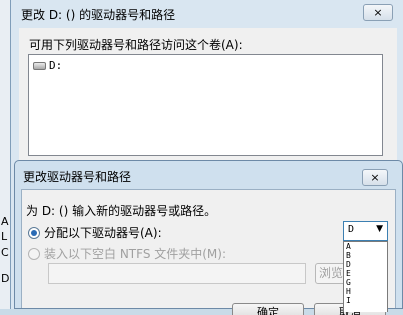 The height and width of the screenshot is (315, 403). I want to click on assign-letter-label: 分配以下驱动器号(A):, so click(103, 233).